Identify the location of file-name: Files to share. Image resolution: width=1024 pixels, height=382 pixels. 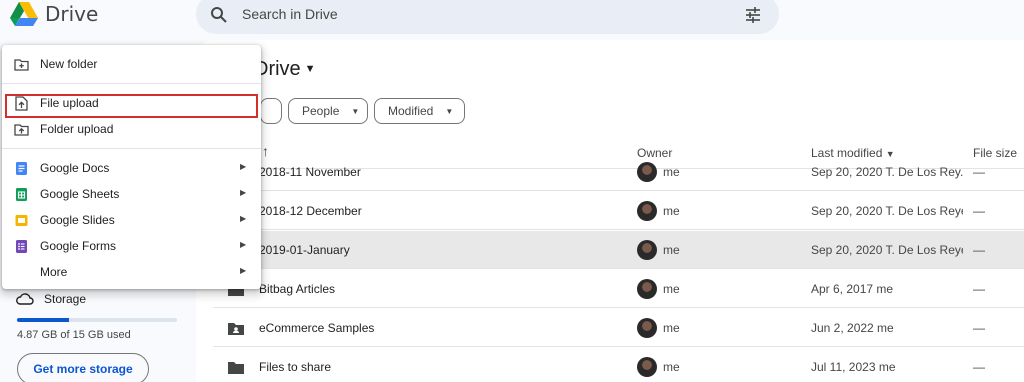
(295, 367).